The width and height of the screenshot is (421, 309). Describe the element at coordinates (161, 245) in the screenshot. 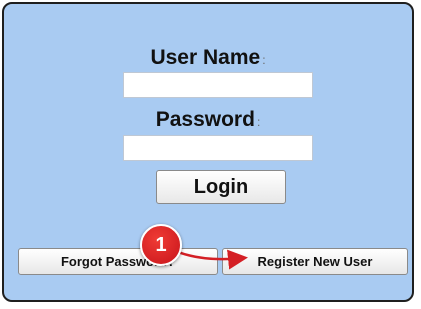

I see `step-number-badge: 1` at that location.